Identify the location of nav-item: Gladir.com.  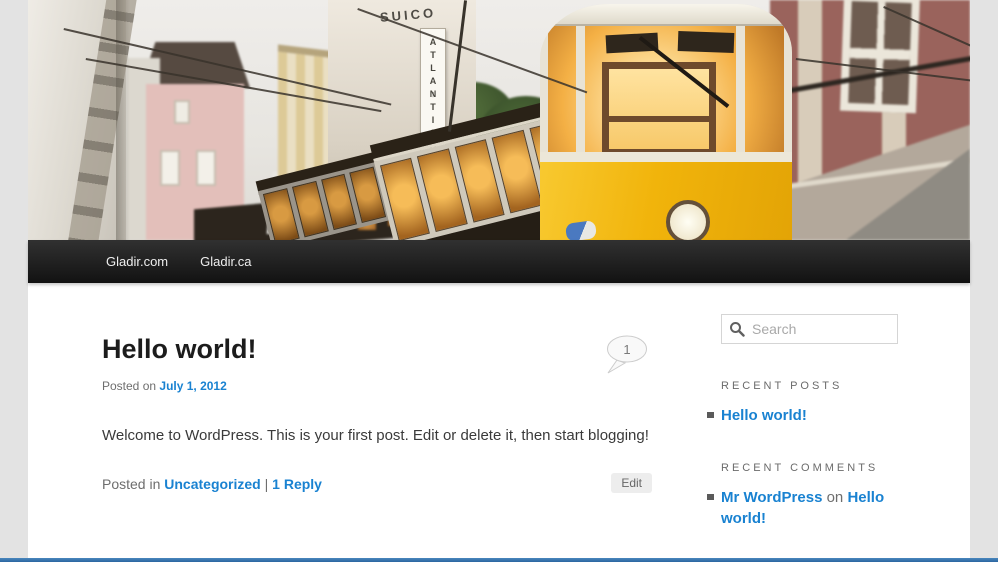
(137, 261).